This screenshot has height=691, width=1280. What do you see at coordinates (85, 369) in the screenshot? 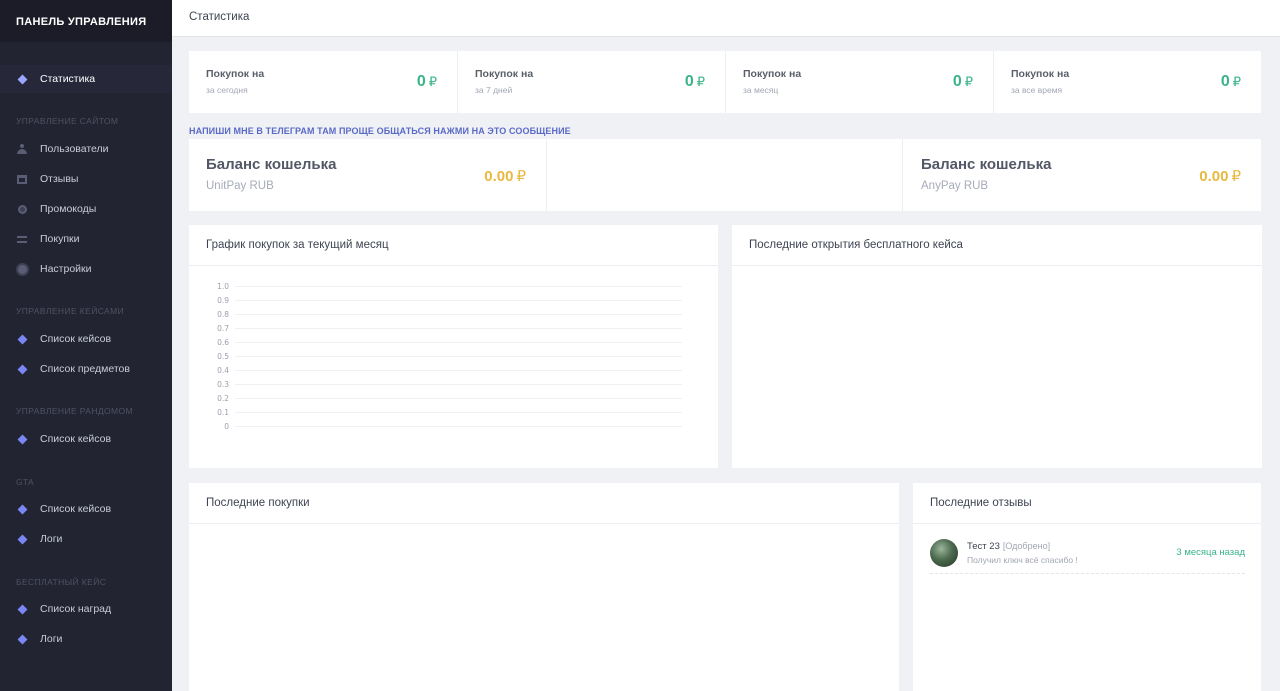
I see `sidebar-item-label: Список предметов` at bounding box center [85, 369].